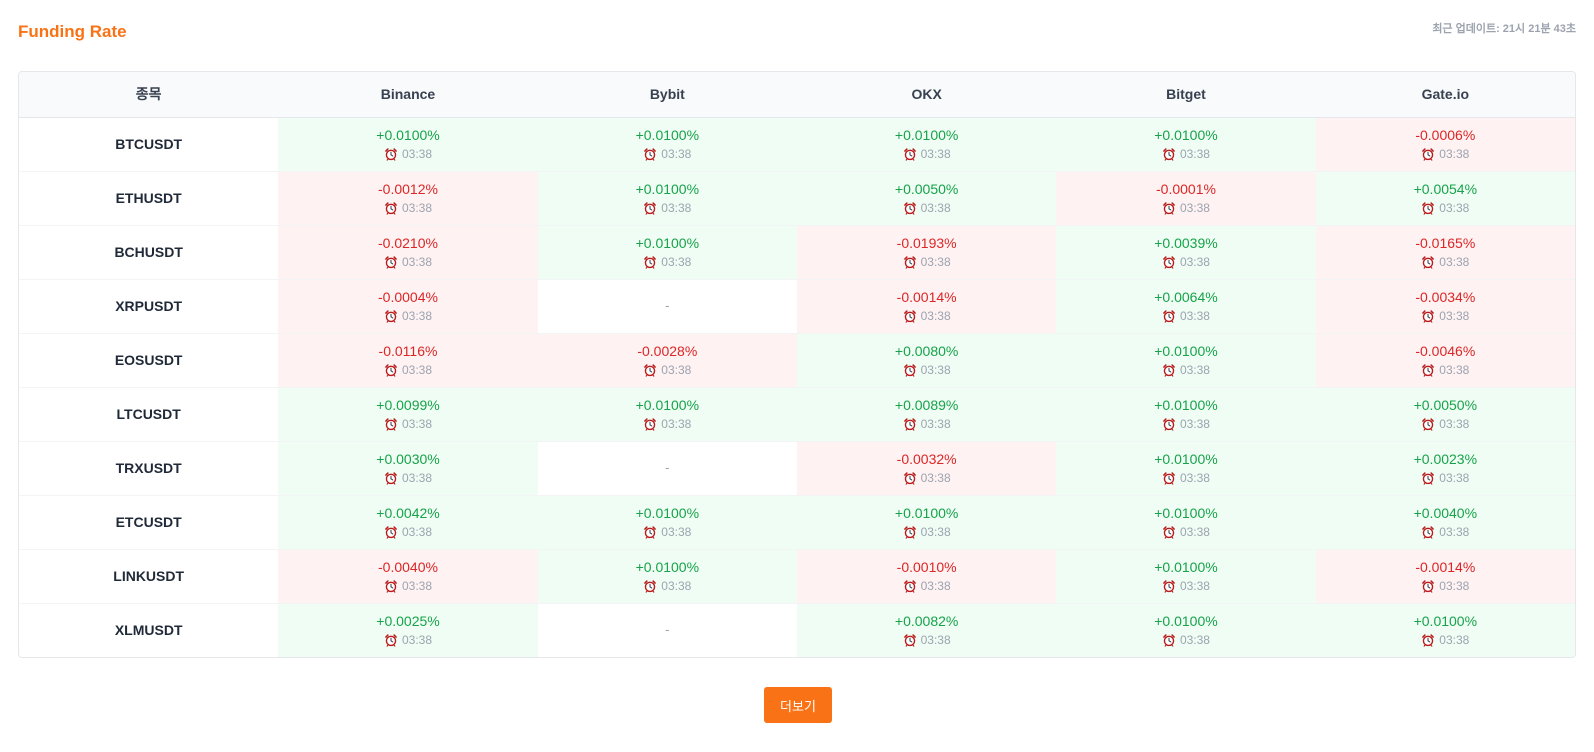 This screenshot has width=1594, height=752. What do you see at coordinates (926, 414) in the screenshot?
I see `rate-cell-okx: +0.0089% 03:38` at bounding box center [926, 414].